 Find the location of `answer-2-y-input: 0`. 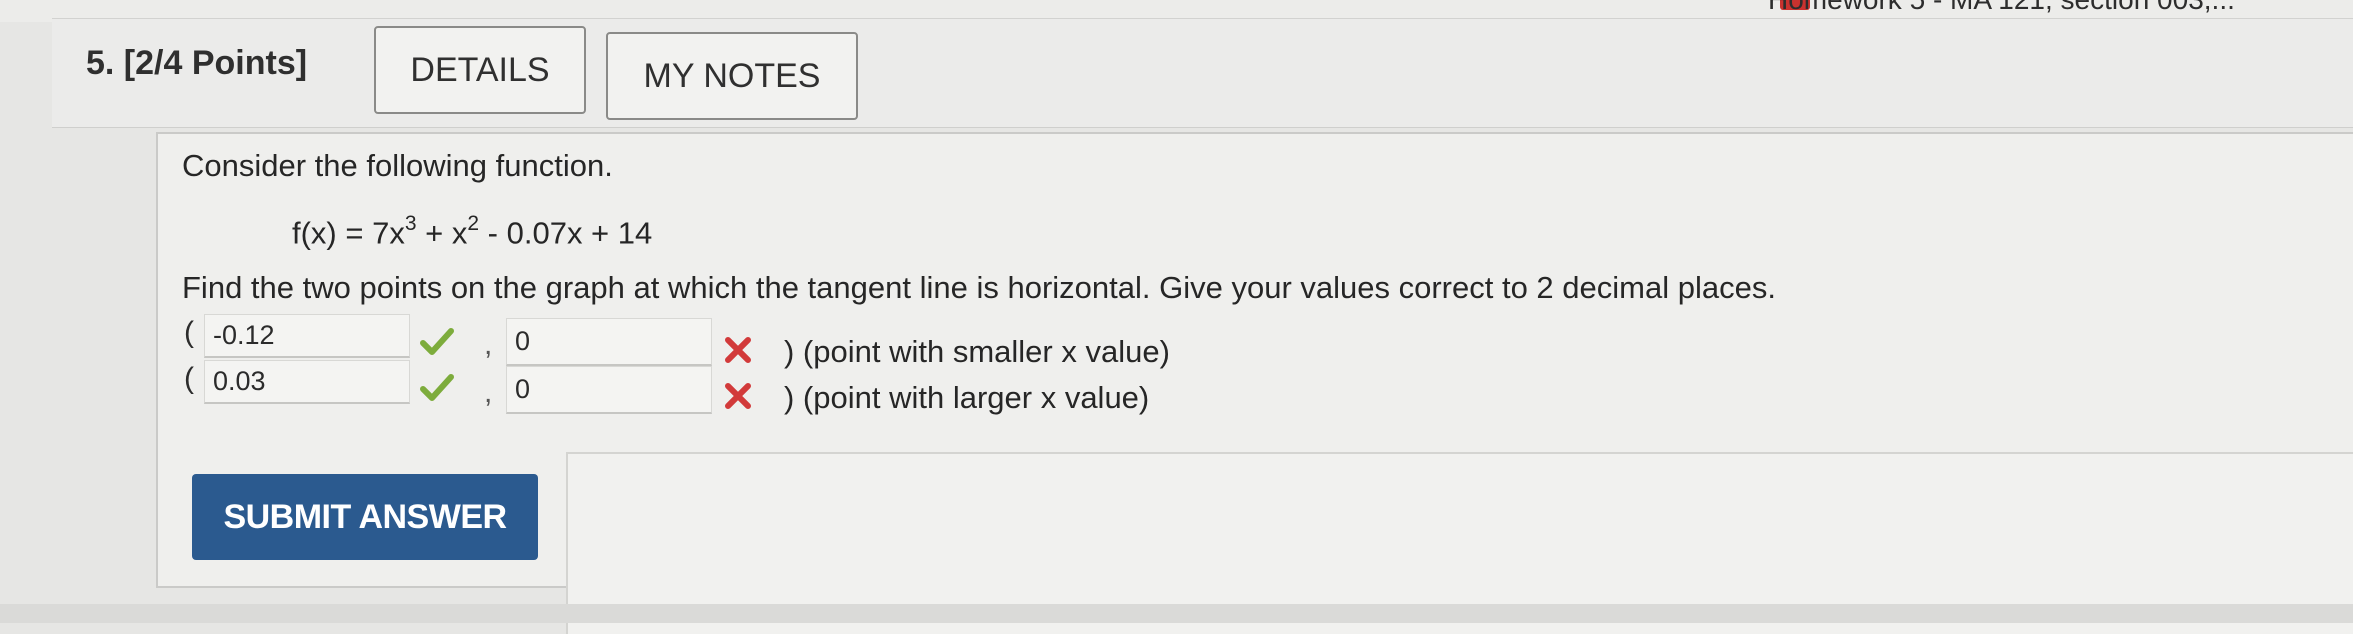

answer-2-y-input: 0 is located at coordinates (609, 390).